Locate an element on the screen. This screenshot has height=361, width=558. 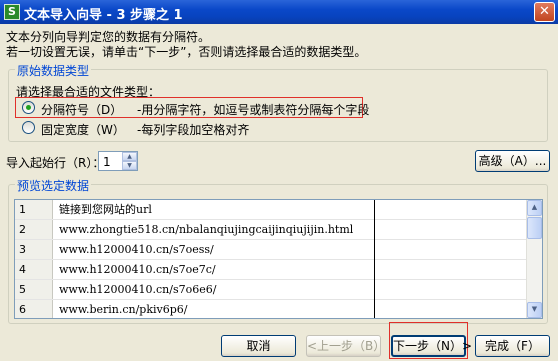
title-bar: S 文本导入向导 - 3 步骤之 1 ✕ is located at coordinates (279, 12).